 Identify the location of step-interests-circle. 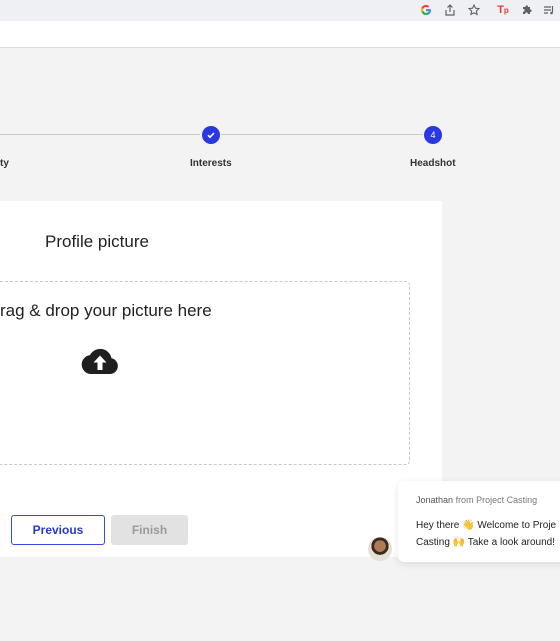
(211, 135).